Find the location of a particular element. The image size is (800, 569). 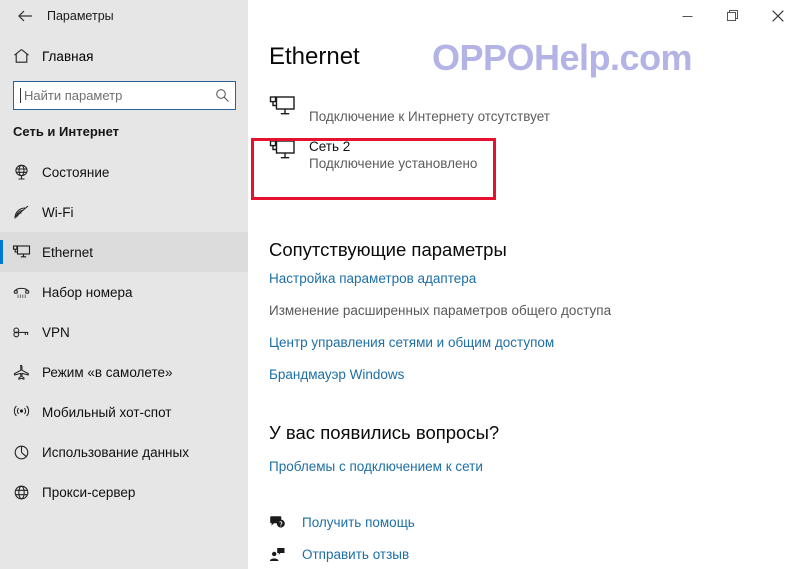

dialup-phone-icon is located at coordinates (21, 292).